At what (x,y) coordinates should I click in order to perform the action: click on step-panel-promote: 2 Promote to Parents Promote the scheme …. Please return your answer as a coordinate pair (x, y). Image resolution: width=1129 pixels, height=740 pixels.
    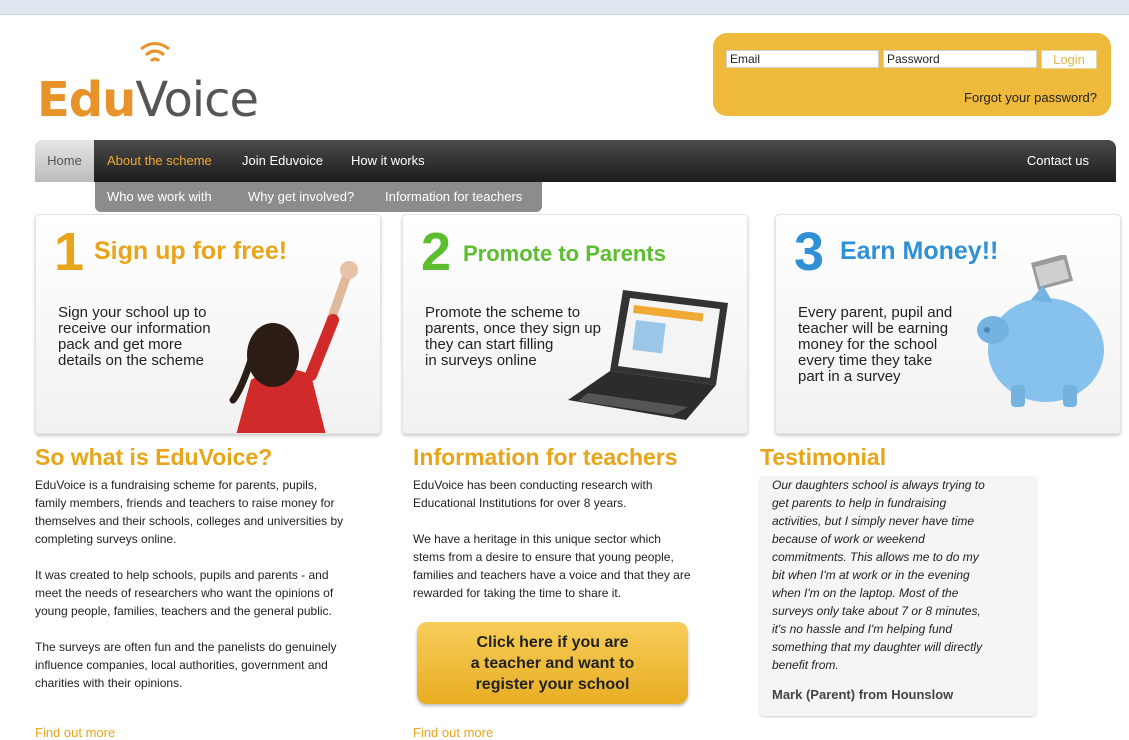
    Looking at the image, I should click on (575, 324).